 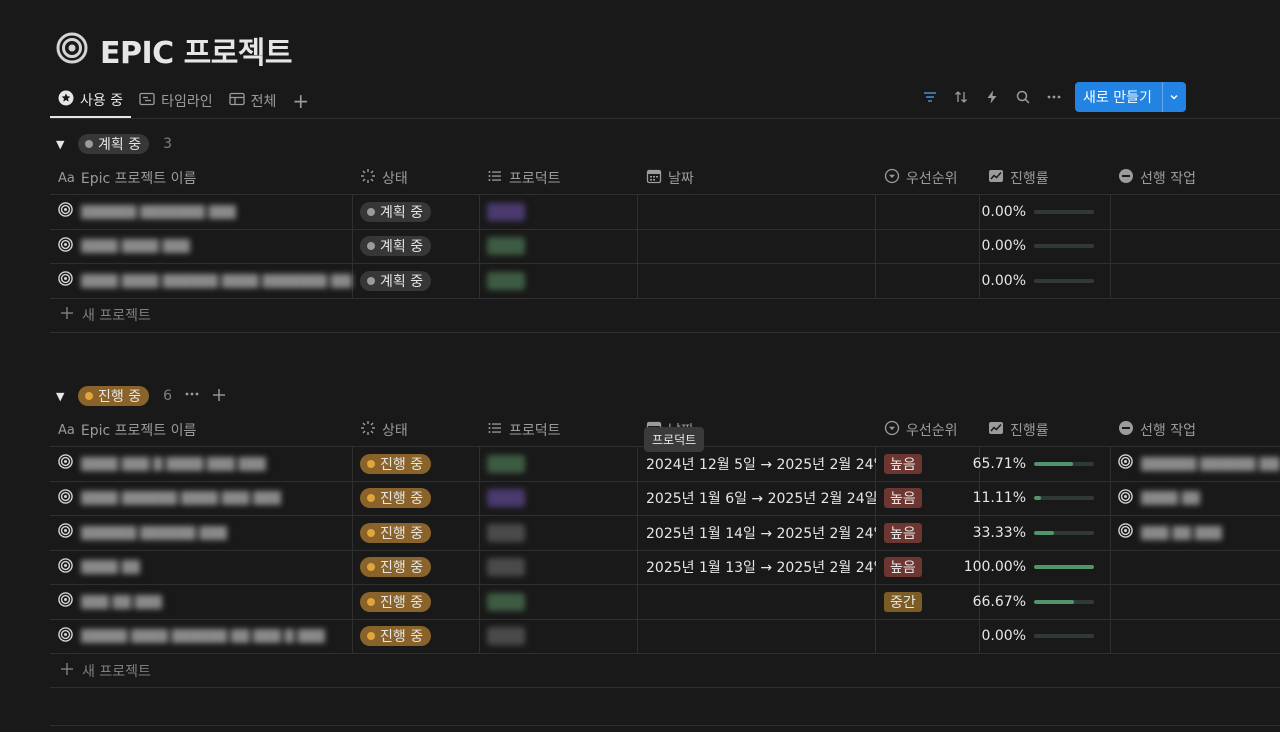 I want to click on name-cell: ███ ██ ███, so click(x=205, y=602).